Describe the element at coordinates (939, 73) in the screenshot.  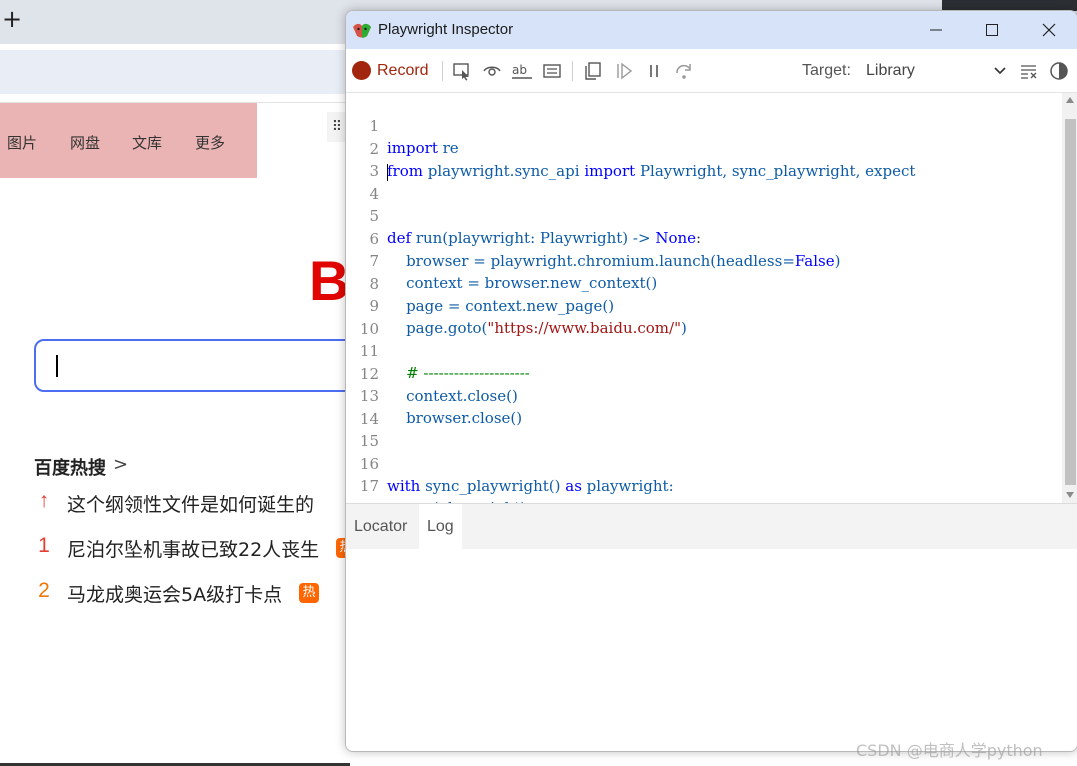
I see `target-language-select: Library` at that location.